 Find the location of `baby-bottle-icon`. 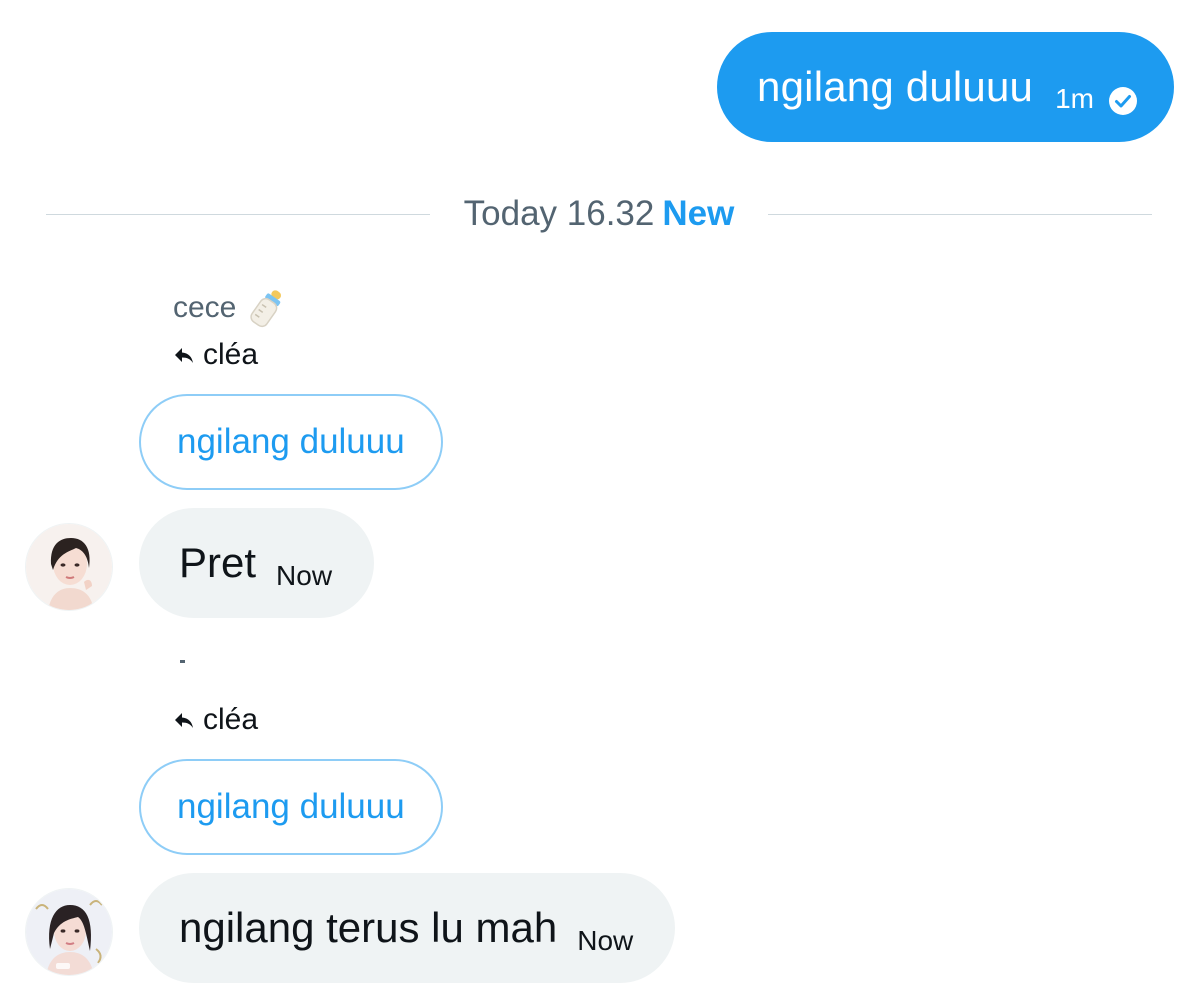

baby-bottle-icon is located at coordinates (267, 308).